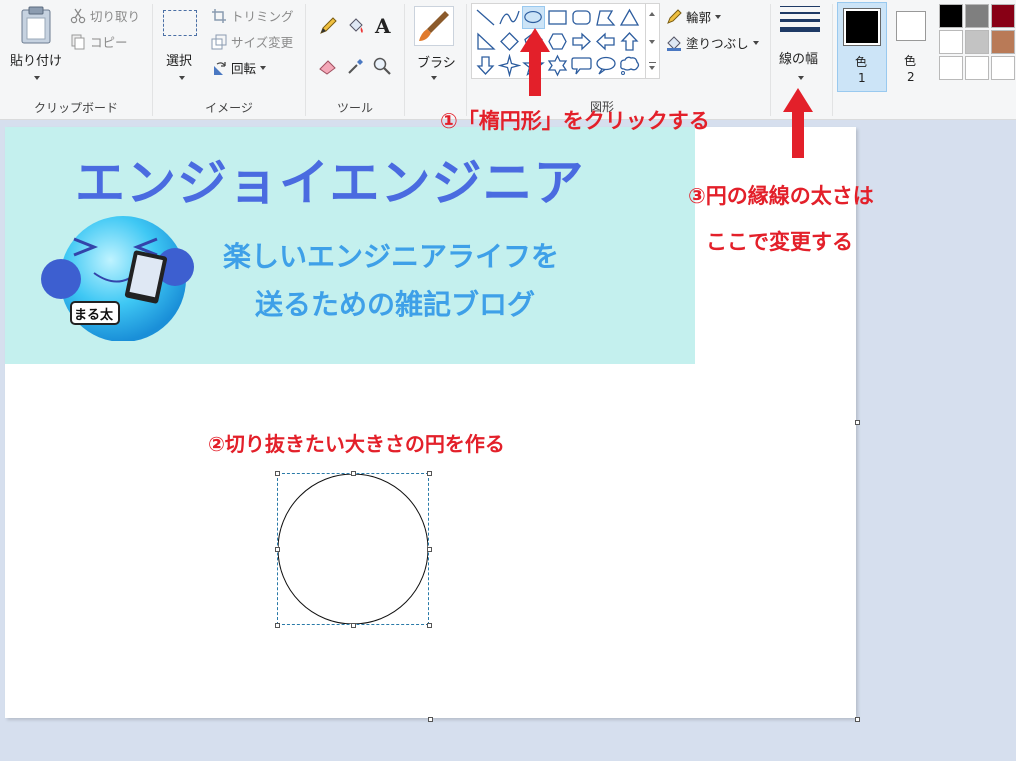  What do you see at coordinates (105, 15) in the screenshot?
I see `cut-button: 切り取り` at bounding box center [105, 15].